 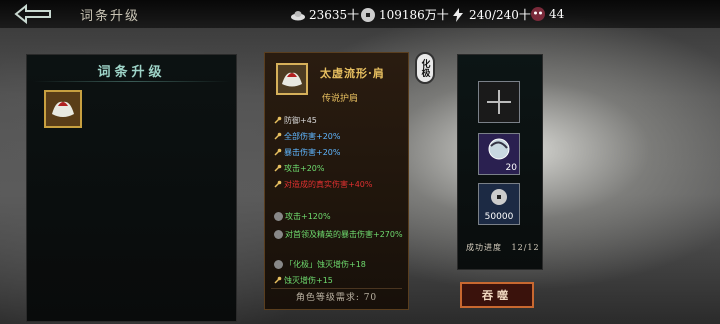 I want to click on lightning-icon, so click(x=458, y=14).